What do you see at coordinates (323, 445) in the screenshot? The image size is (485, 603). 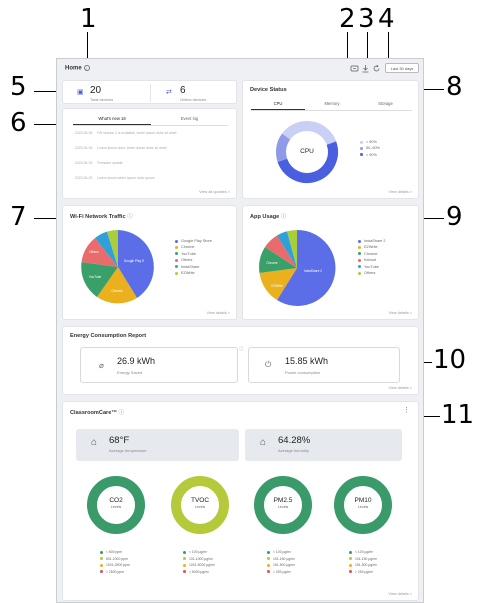 I see `humidity-box: ⌂ 64.28% Average humidity` at bounding box center [323, 445].